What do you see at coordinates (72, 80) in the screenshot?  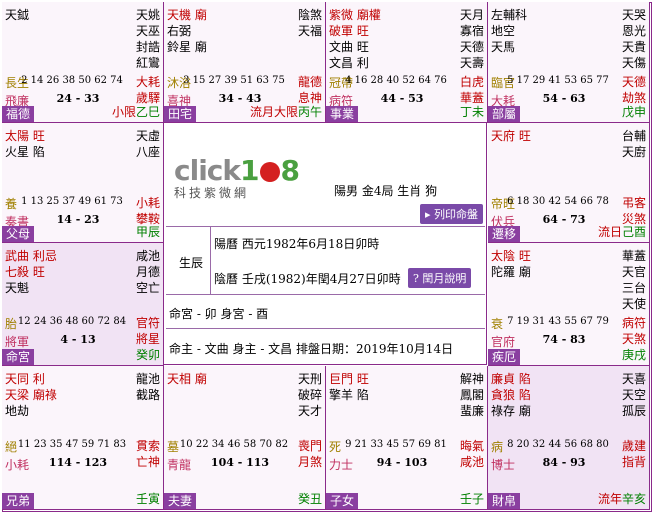 I see `age-numbers: 2 14 26 38 50 62 74` at bounding box center [72, 80].